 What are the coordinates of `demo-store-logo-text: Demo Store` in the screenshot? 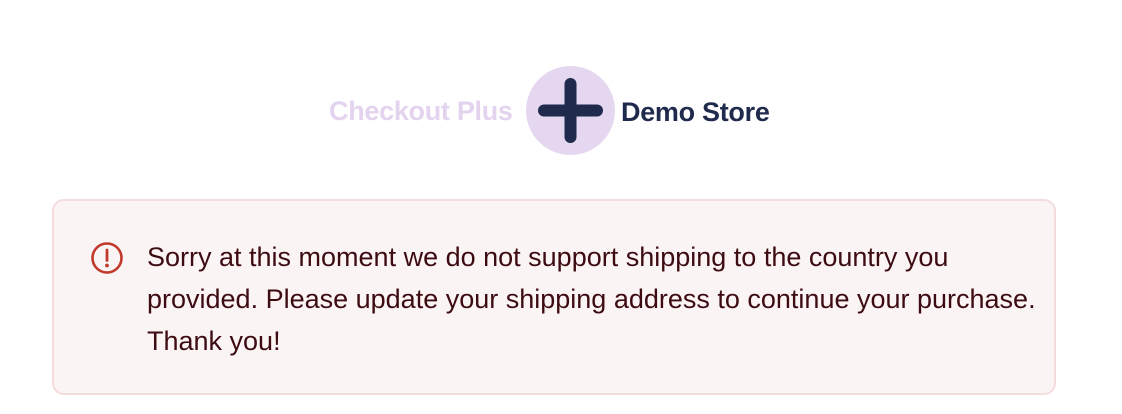 It's located at (695, 112).